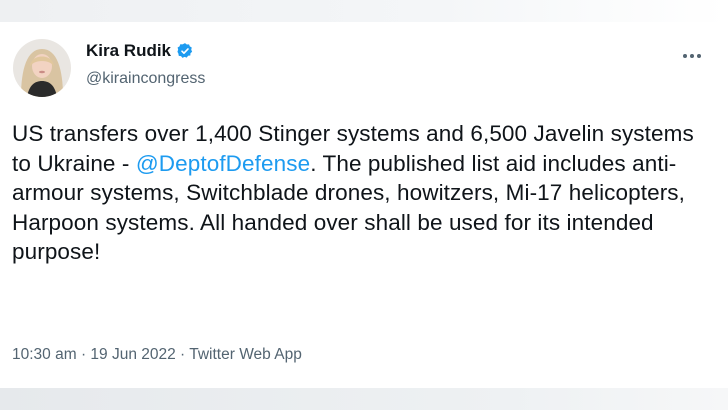  What do you see at coordinates (132, 354) in the screenshot?
I see `tweet-date: 19 Jun 2022` at bounding box center [132, 354].